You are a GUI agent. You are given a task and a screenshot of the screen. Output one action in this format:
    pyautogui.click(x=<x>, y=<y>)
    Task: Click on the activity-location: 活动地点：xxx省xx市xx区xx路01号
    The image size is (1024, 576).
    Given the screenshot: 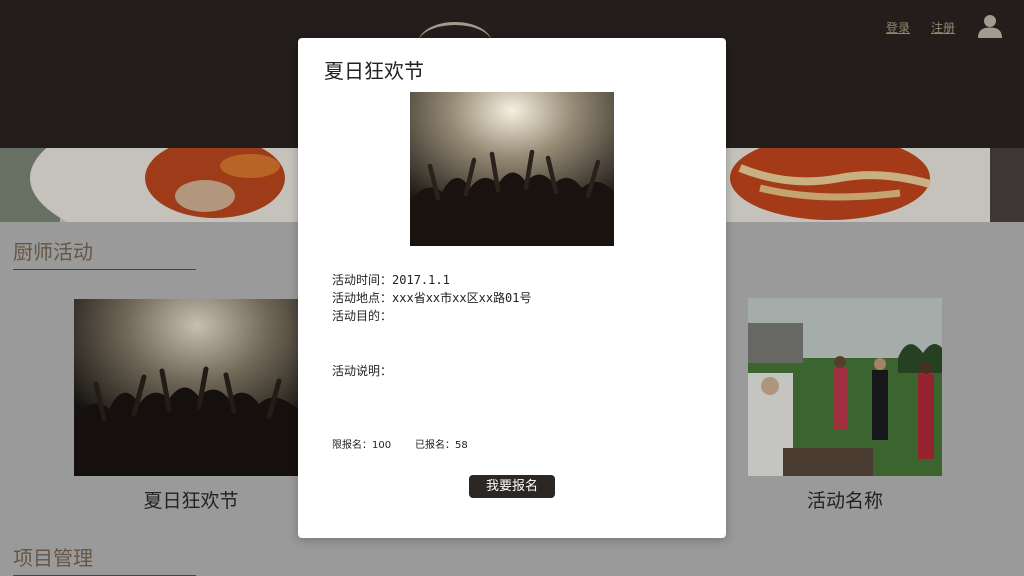 What is the action you would take?
    pyautogui.click(x=432, y=297)
    